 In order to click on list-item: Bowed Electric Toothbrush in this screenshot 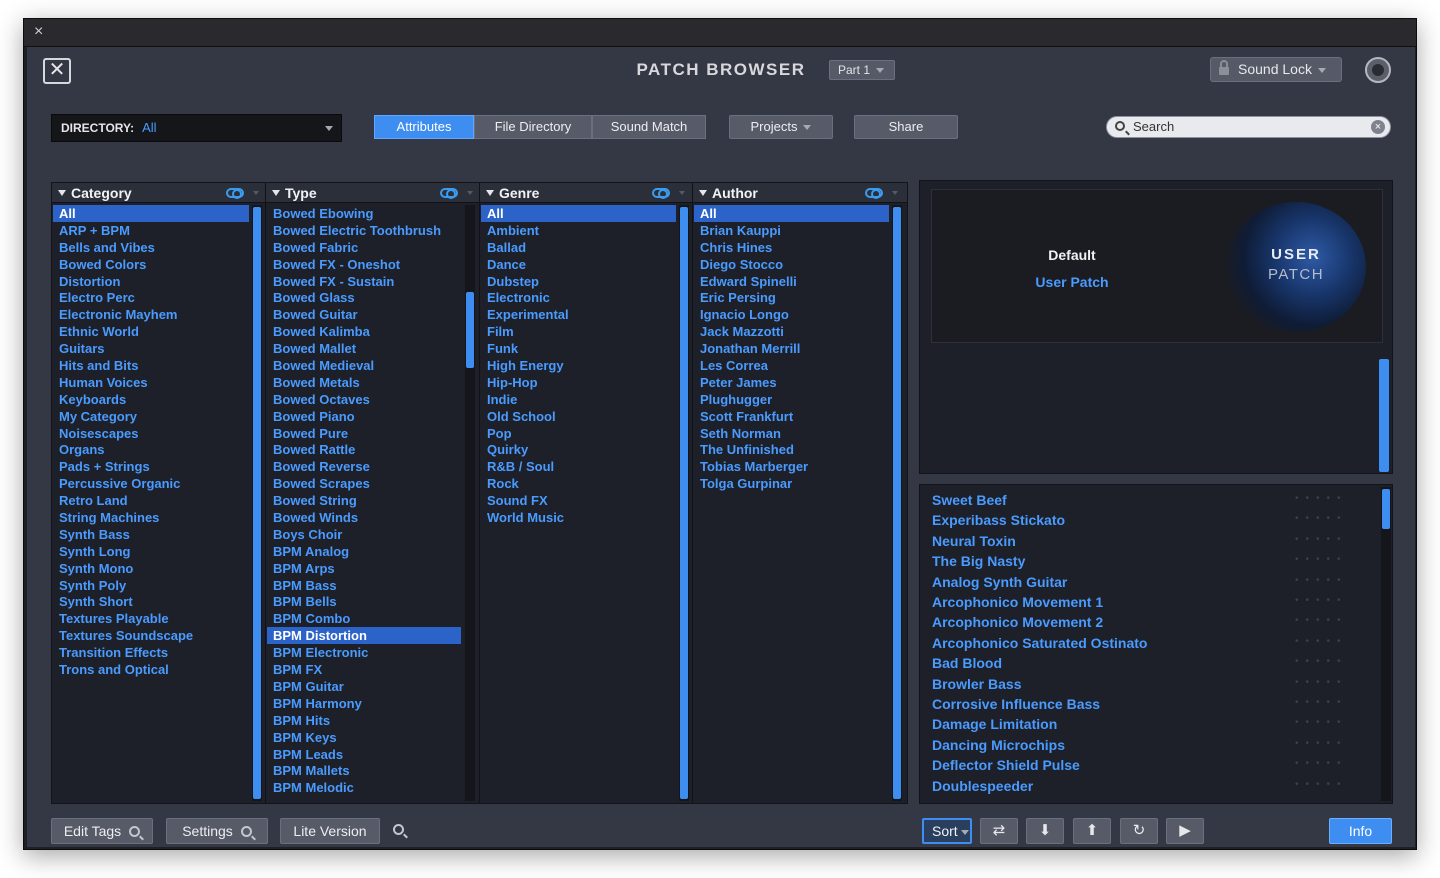, I will do `click(364, 230)`.